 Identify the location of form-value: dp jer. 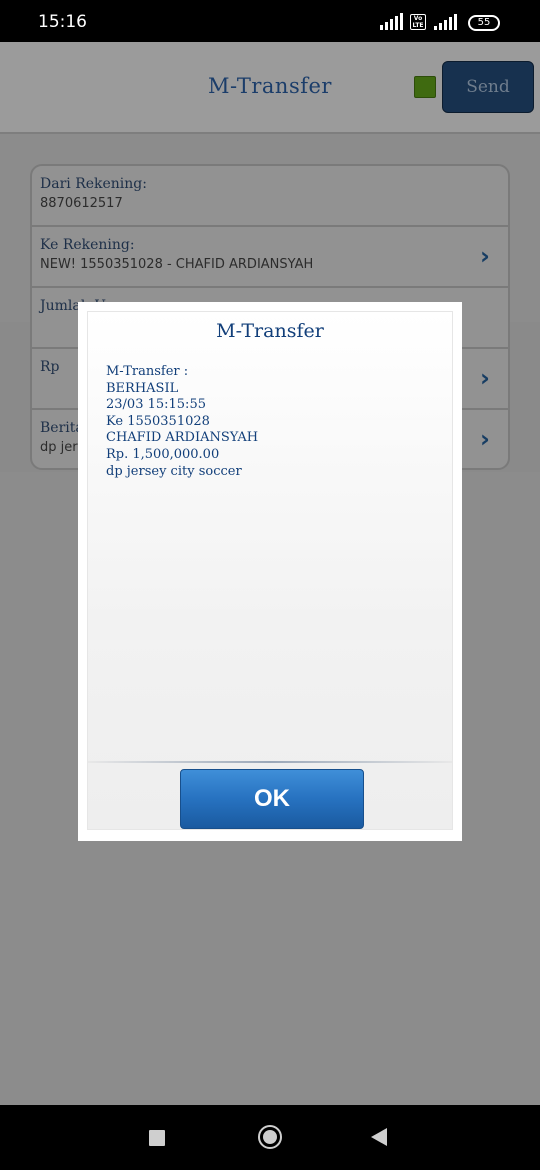
(59, 447).